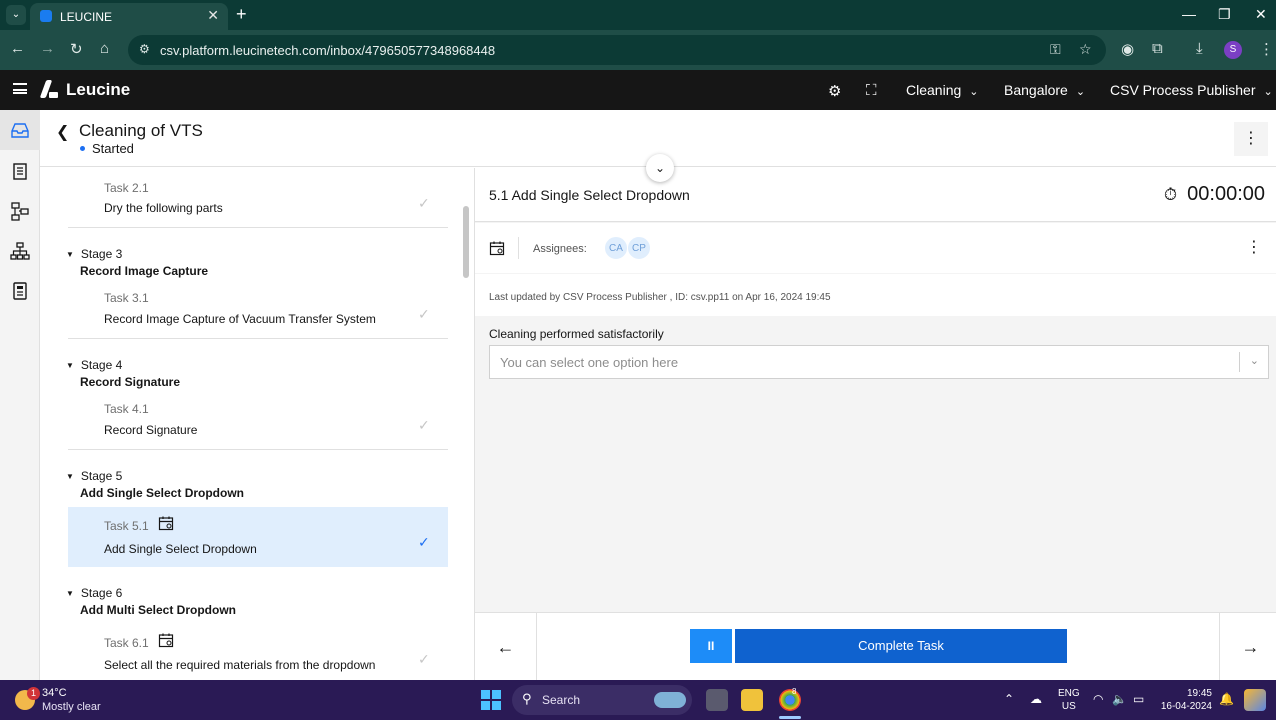 This screenshot has height=720, width=1276. What do you see at coordinates (602, 700) in the screenshot?
I see `taskbar-search: ⚲ Search` at bounding box center [602, 700].